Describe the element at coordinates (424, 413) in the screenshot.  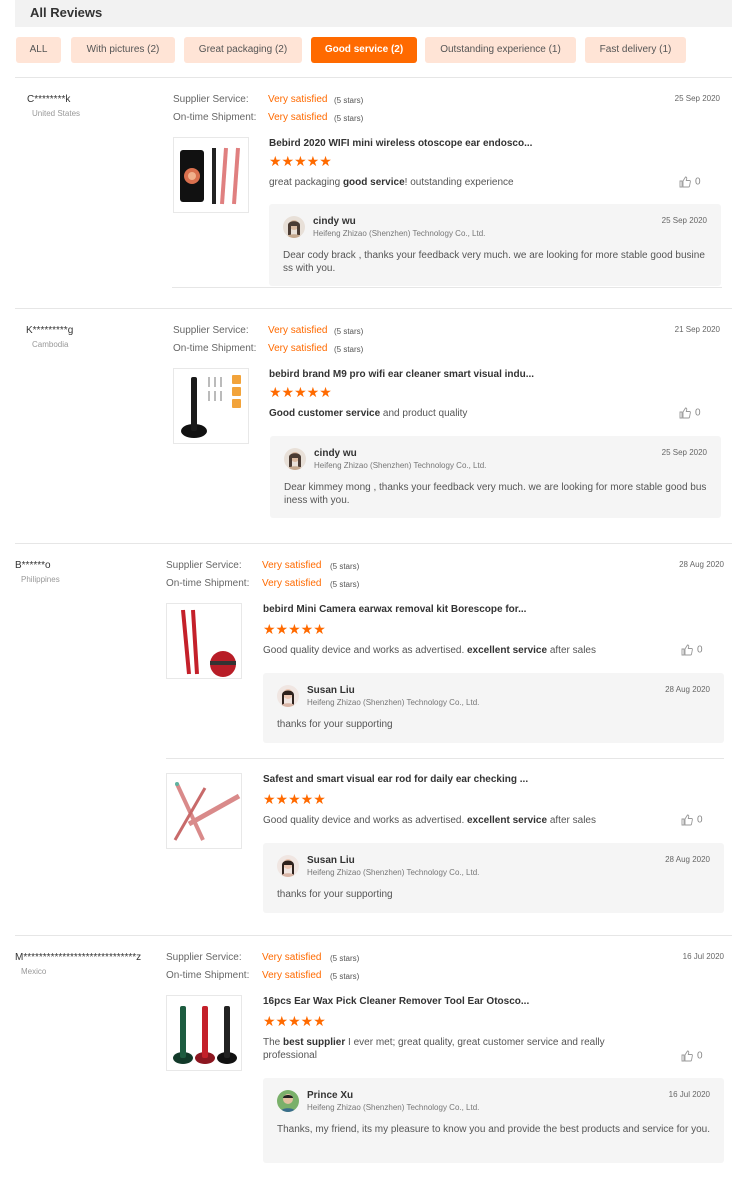
I see `comment-text: and product quality` at that location.